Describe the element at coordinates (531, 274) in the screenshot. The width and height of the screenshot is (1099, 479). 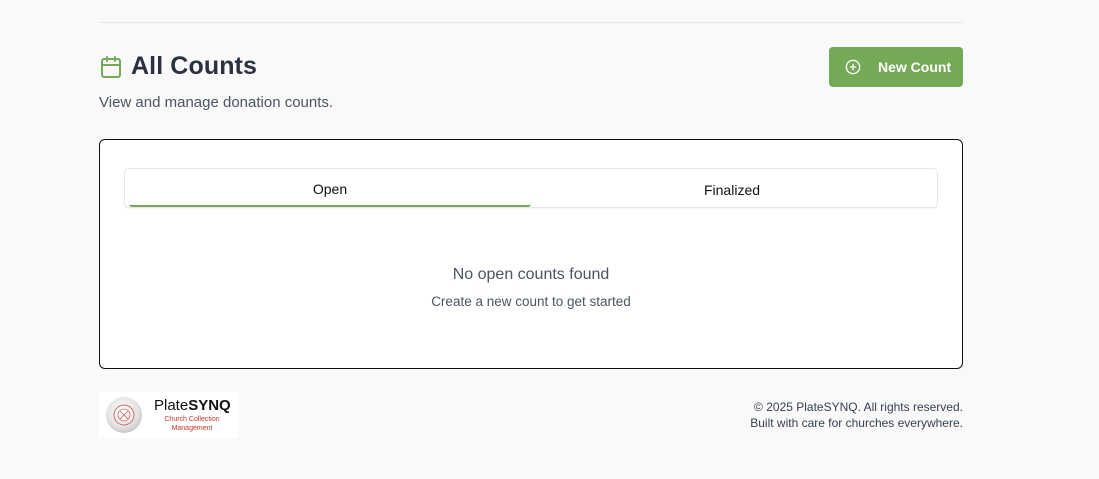
I see `empty-state-title: No open counts found` at that location.